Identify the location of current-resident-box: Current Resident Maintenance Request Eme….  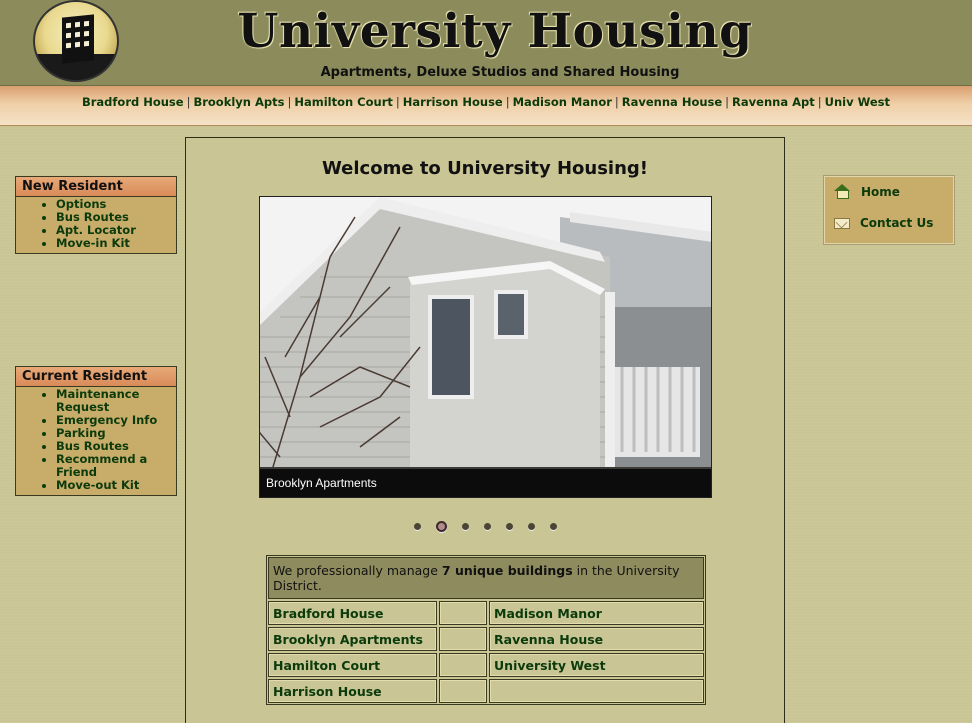
(96, 431).